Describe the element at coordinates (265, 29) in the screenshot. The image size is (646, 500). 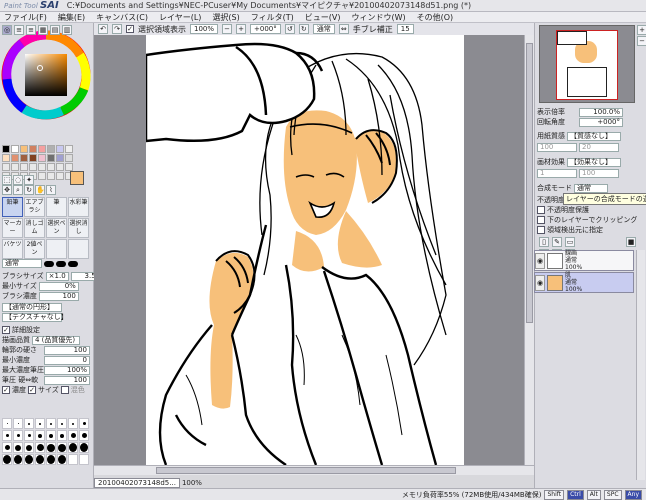
I see `rotation-select: +000°` at that location.